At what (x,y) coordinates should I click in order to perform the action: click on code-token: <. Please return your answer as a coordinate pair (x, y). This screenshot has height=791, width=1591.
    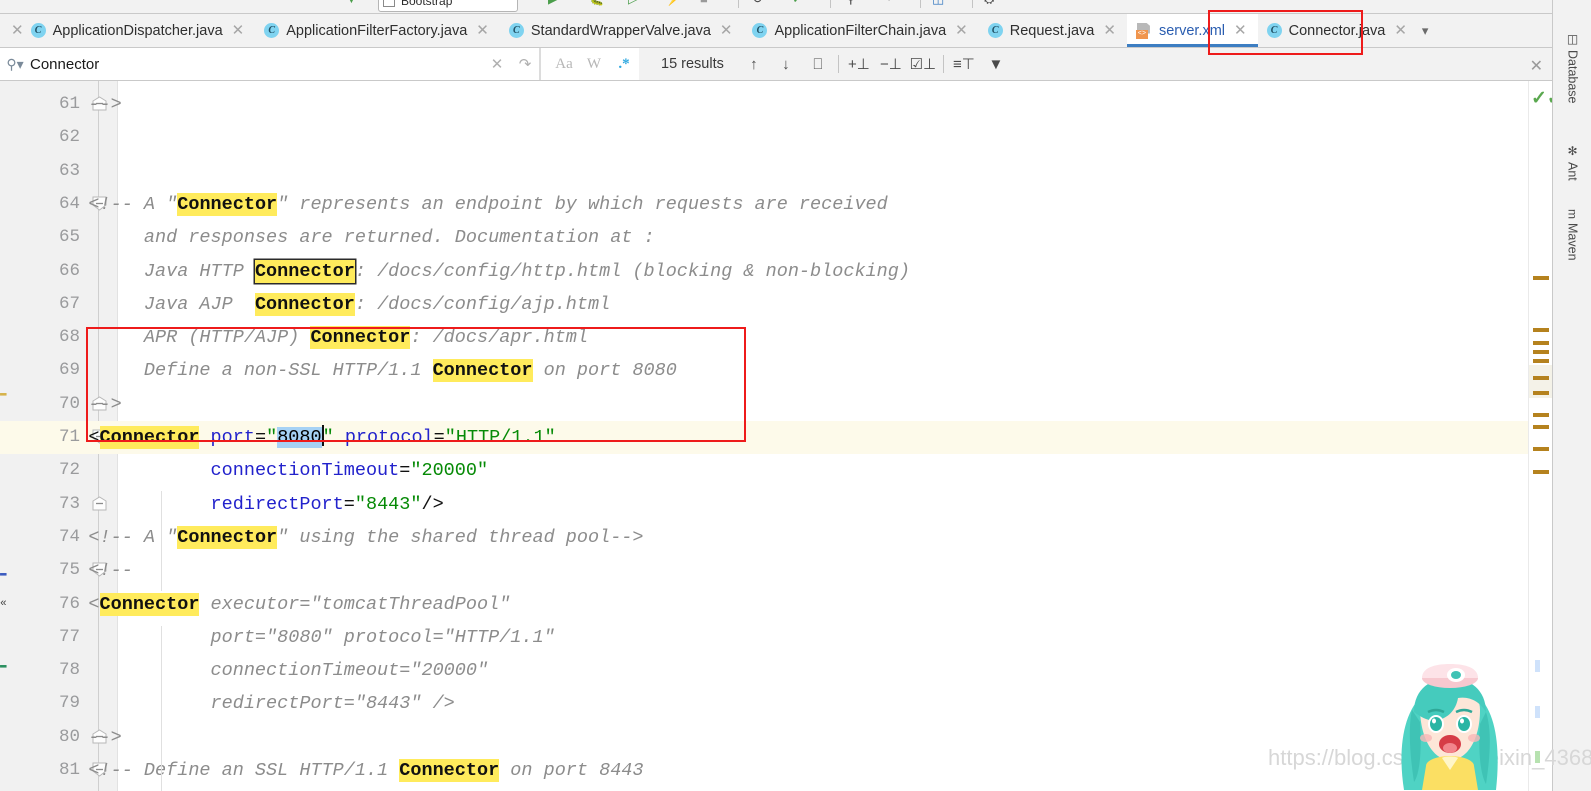
    Looking at the image, I should click on (72, 437).